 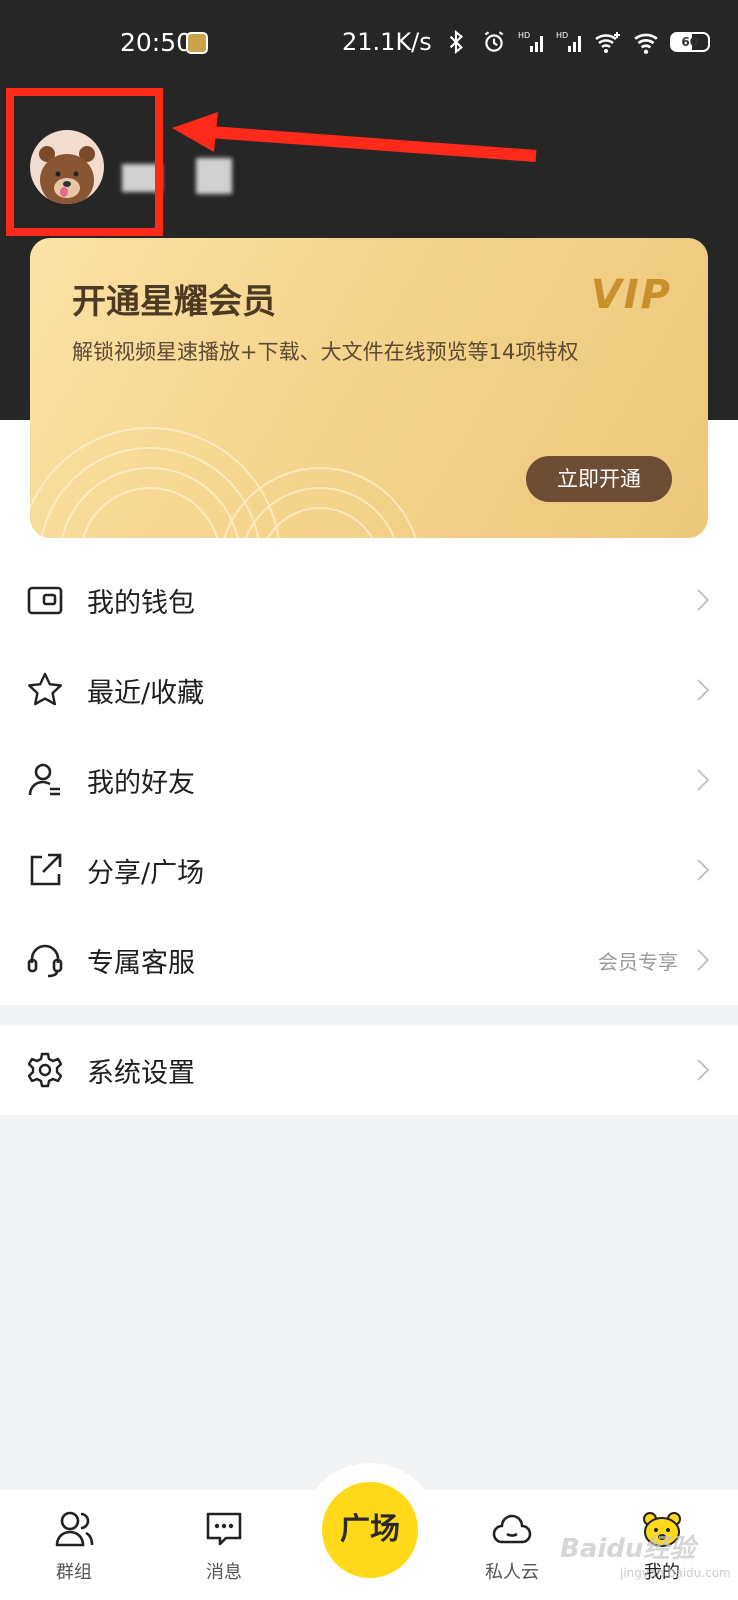 I want to click on annotation-arrow, so click(x=354, y=137).